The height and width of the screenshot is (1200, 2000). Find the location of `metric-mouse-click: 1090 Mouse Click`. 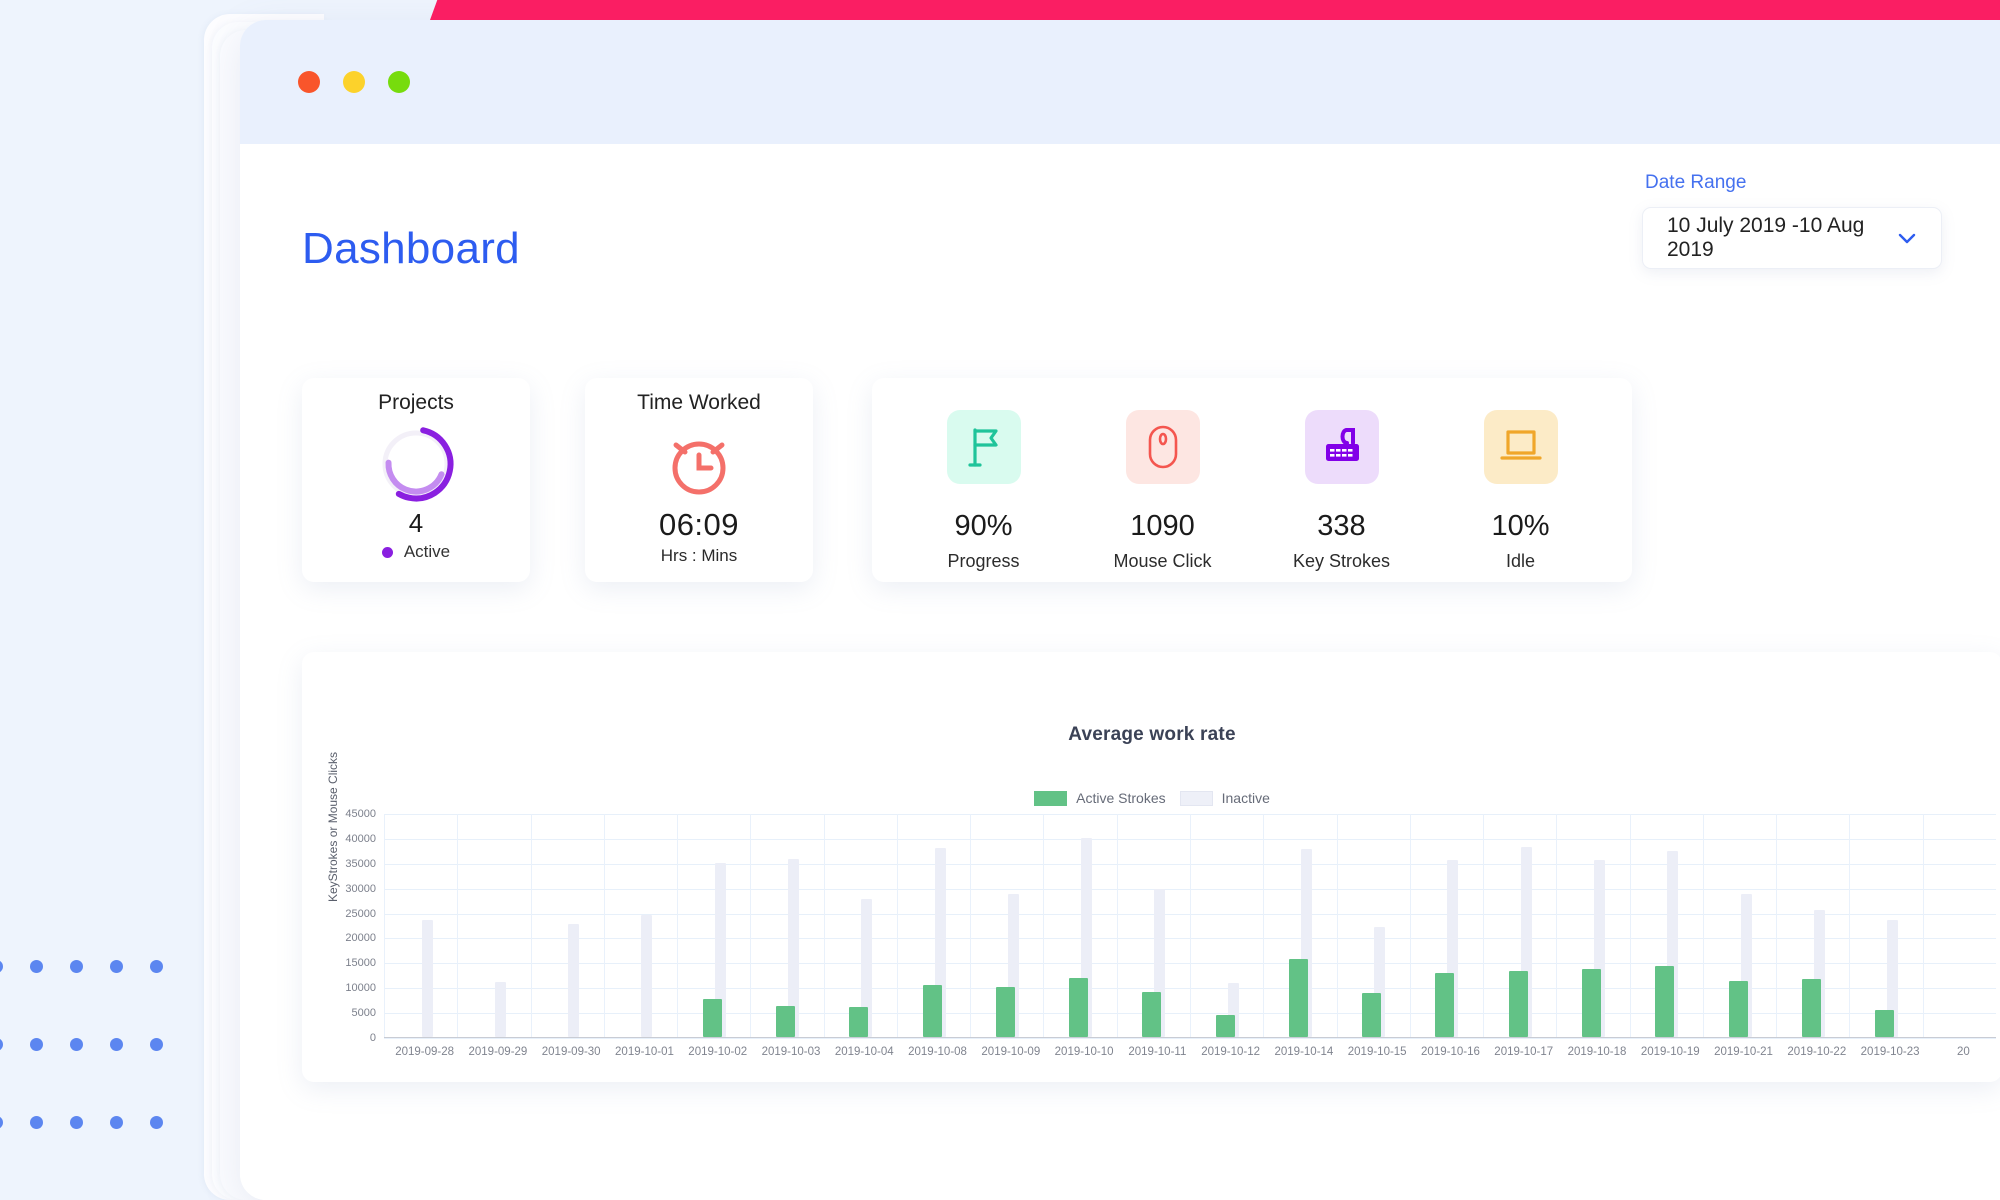

metric-mouse-click: 1090 Mouse Click is located at coordinates (1163, 491).